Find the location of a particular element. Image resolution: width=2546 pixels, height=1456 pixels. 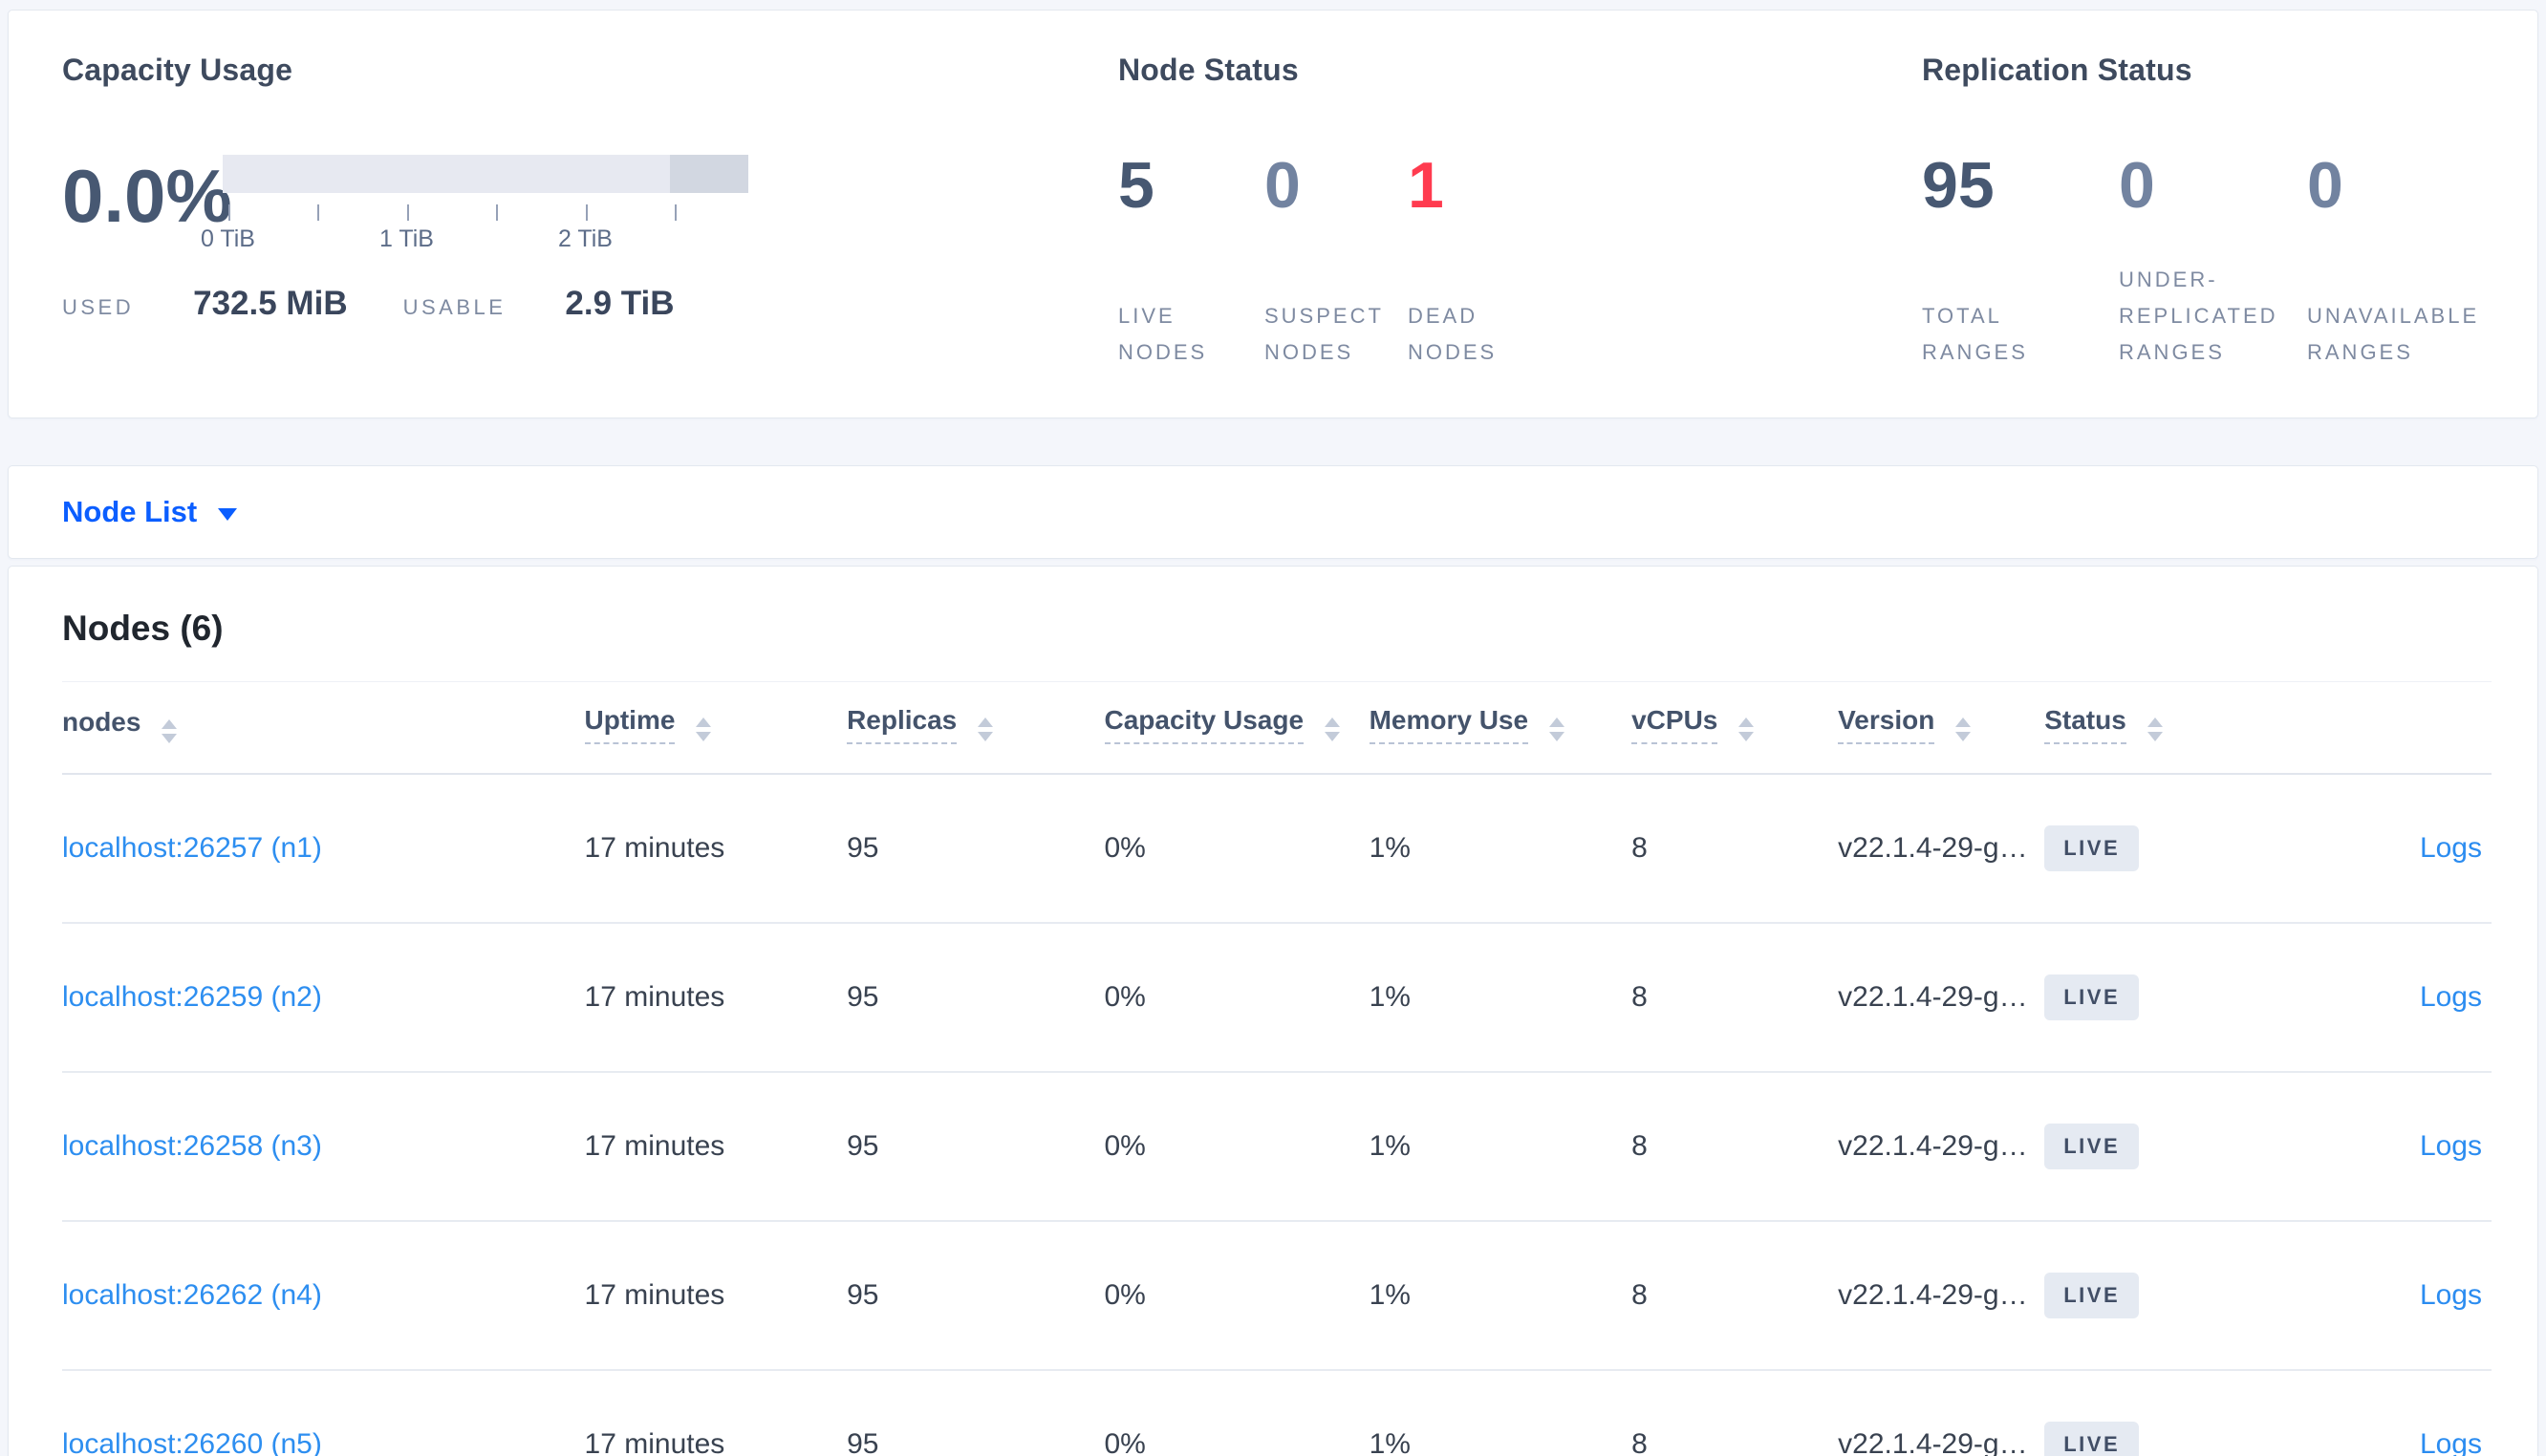

nodes-section-title: Nodes (6) is located at coordinates (143, 628).